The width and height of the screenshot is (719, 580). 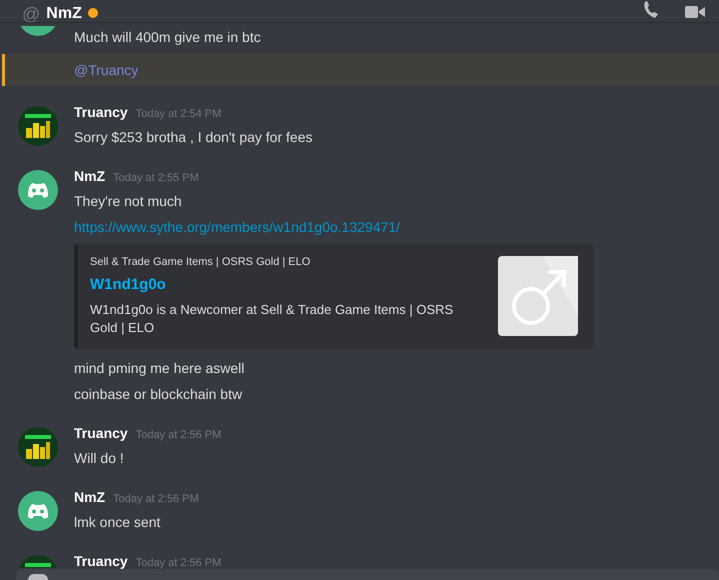 I want to click on video-icon, so click(x=695, y=12).